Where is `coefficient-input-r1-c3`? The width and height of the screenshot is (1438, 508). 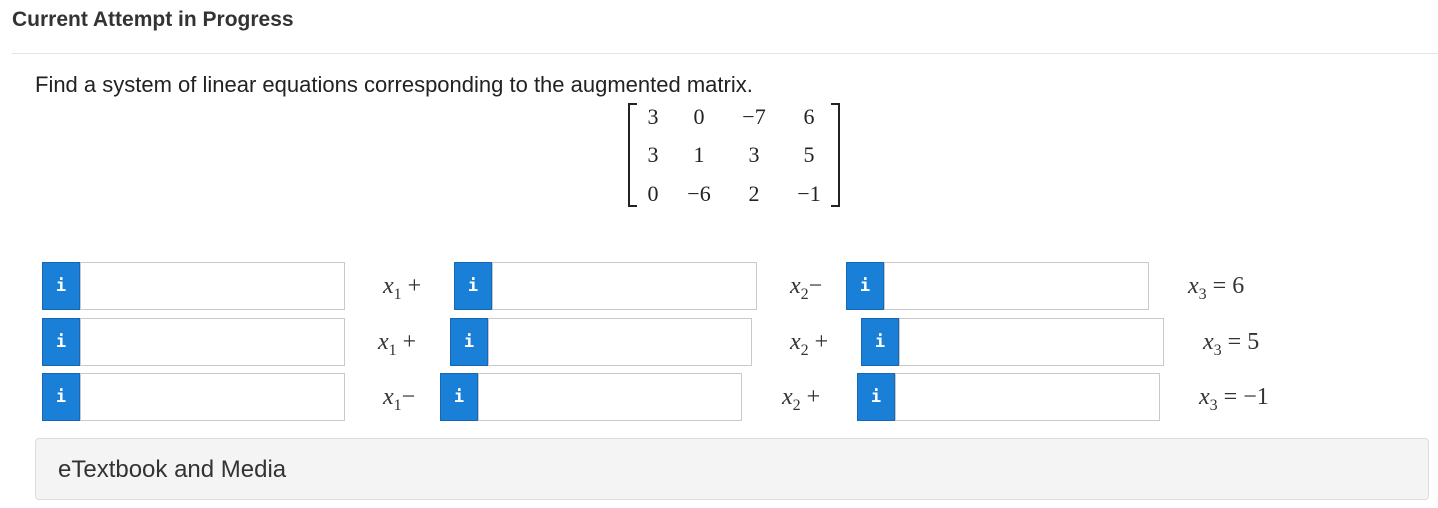
coefficient-input-r1-c3 is located at coordinates (1016, 286).